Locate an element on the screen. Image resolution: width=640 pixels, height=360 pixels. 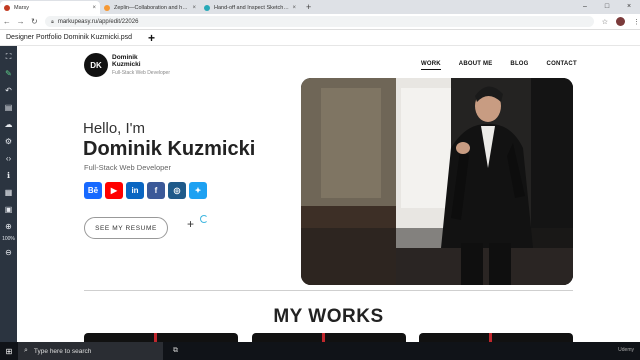
os-taskbar: ⊞ ⌕ Type here to search ⧉ is located at coordinates (320, 351).